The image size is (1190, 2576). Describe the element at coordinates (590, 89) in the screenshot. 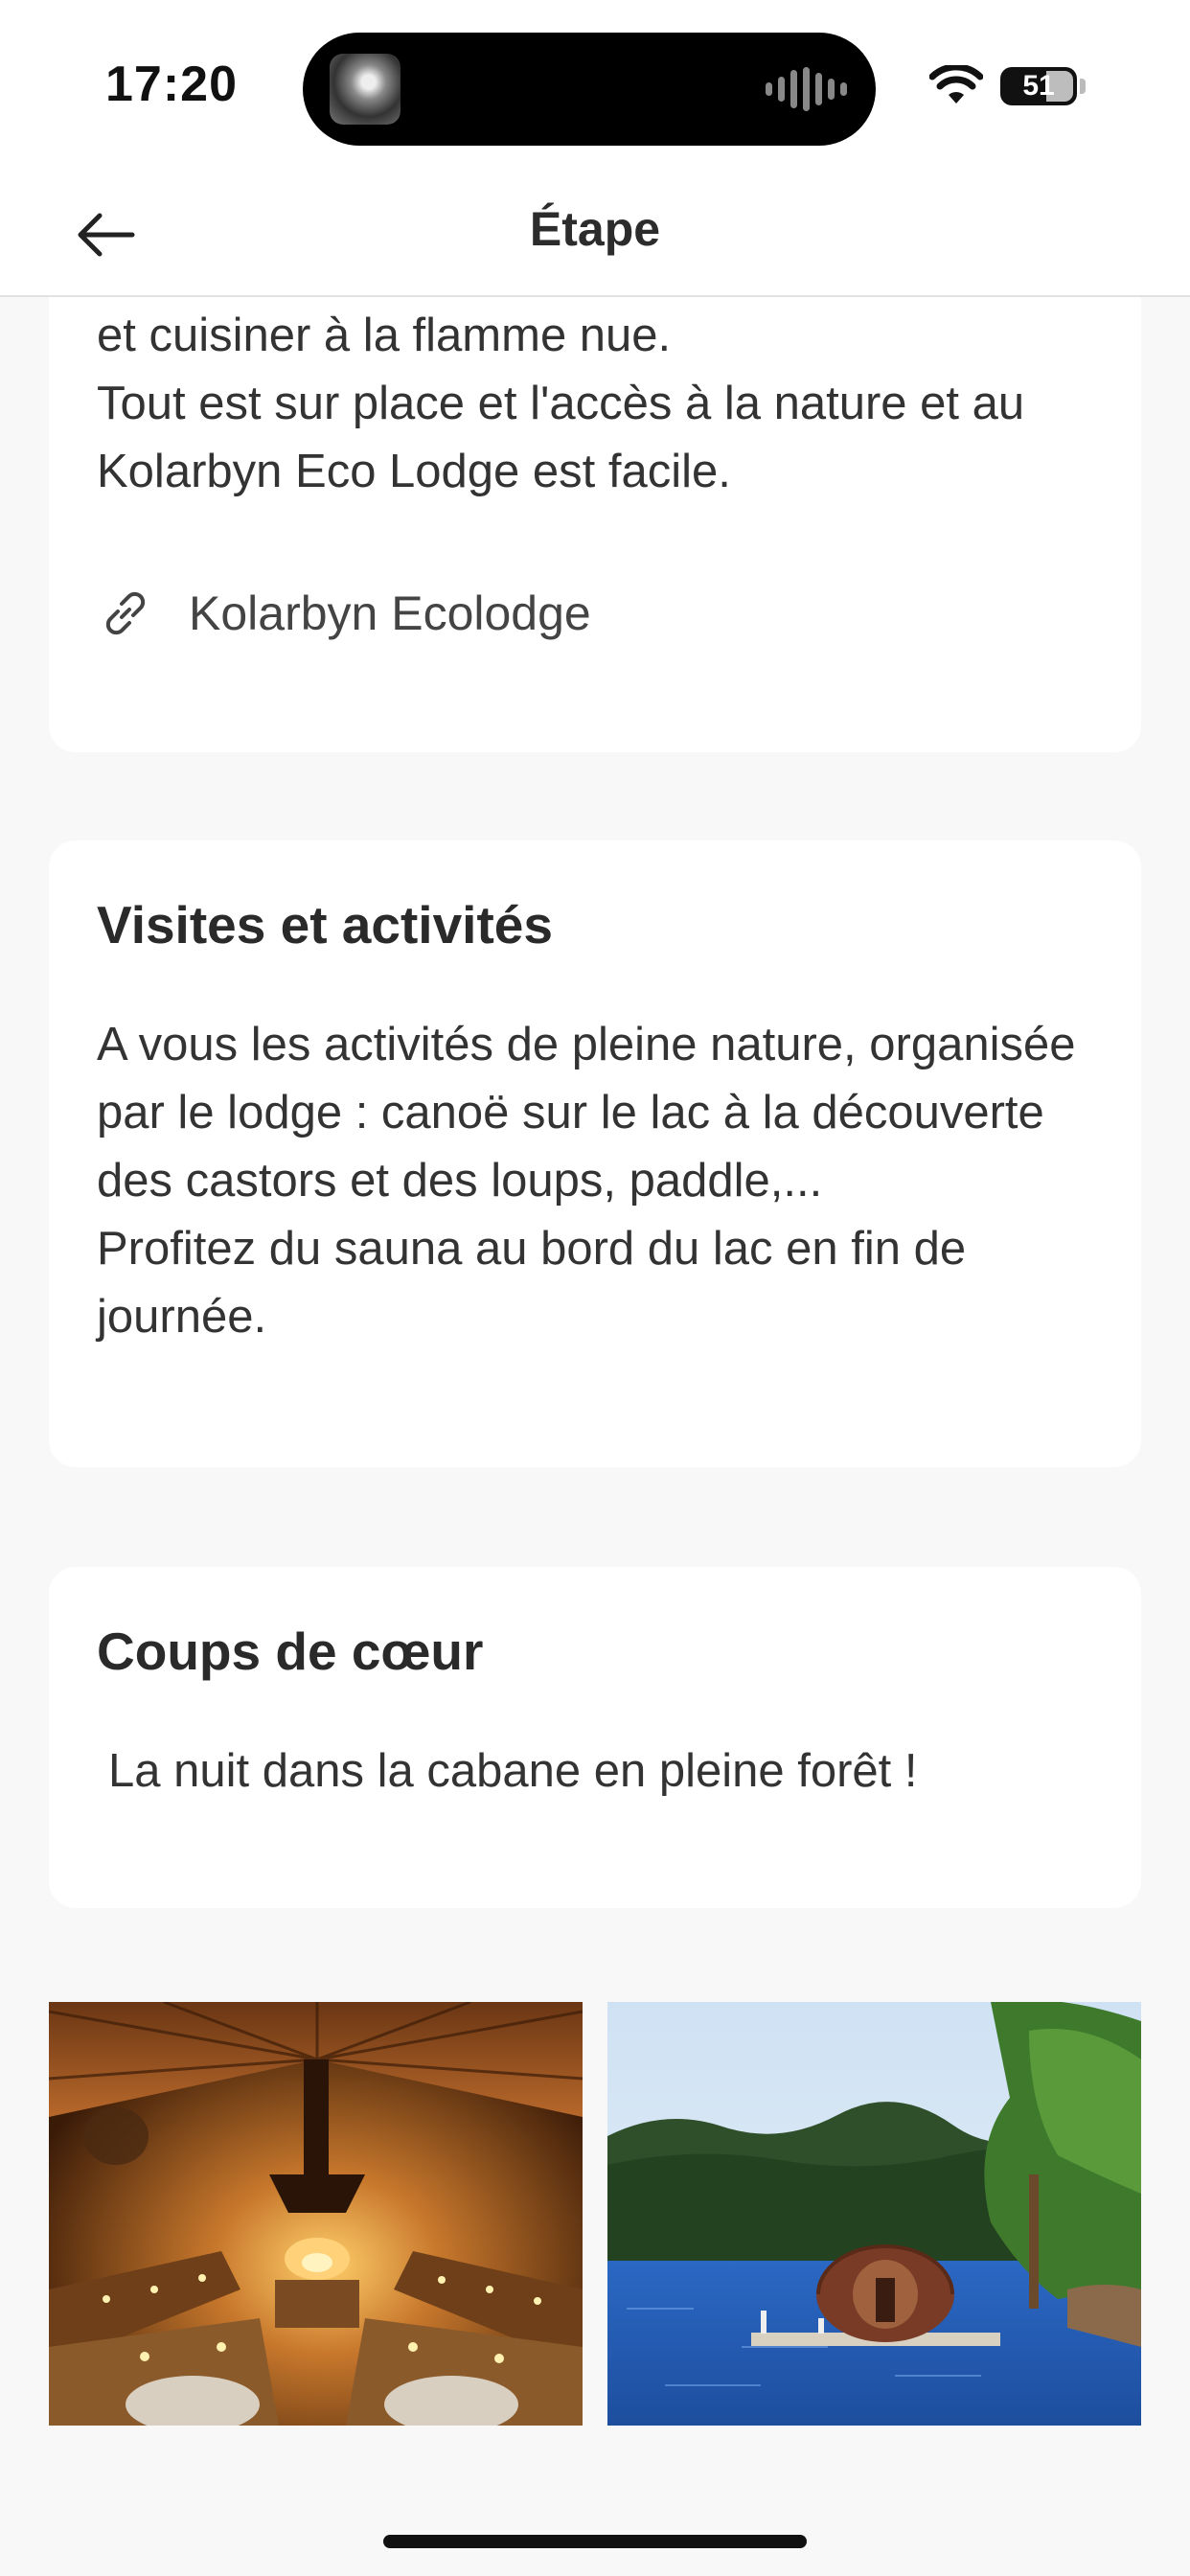

I see `dynamic-island` at that location.